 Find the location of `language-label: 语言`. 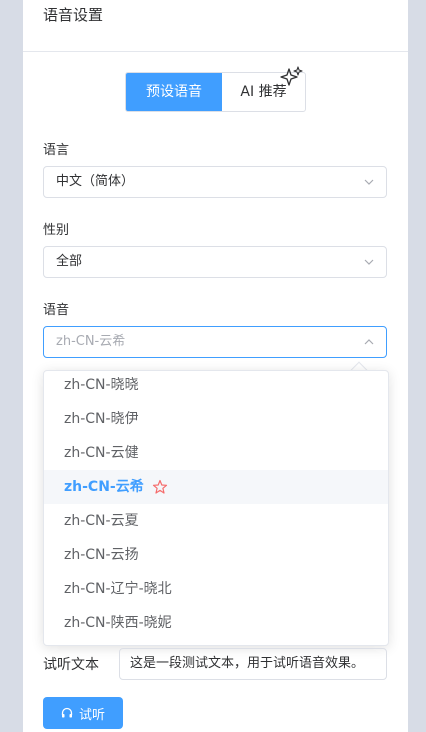

language-label: 语言 is located at coordinates (56, 150).